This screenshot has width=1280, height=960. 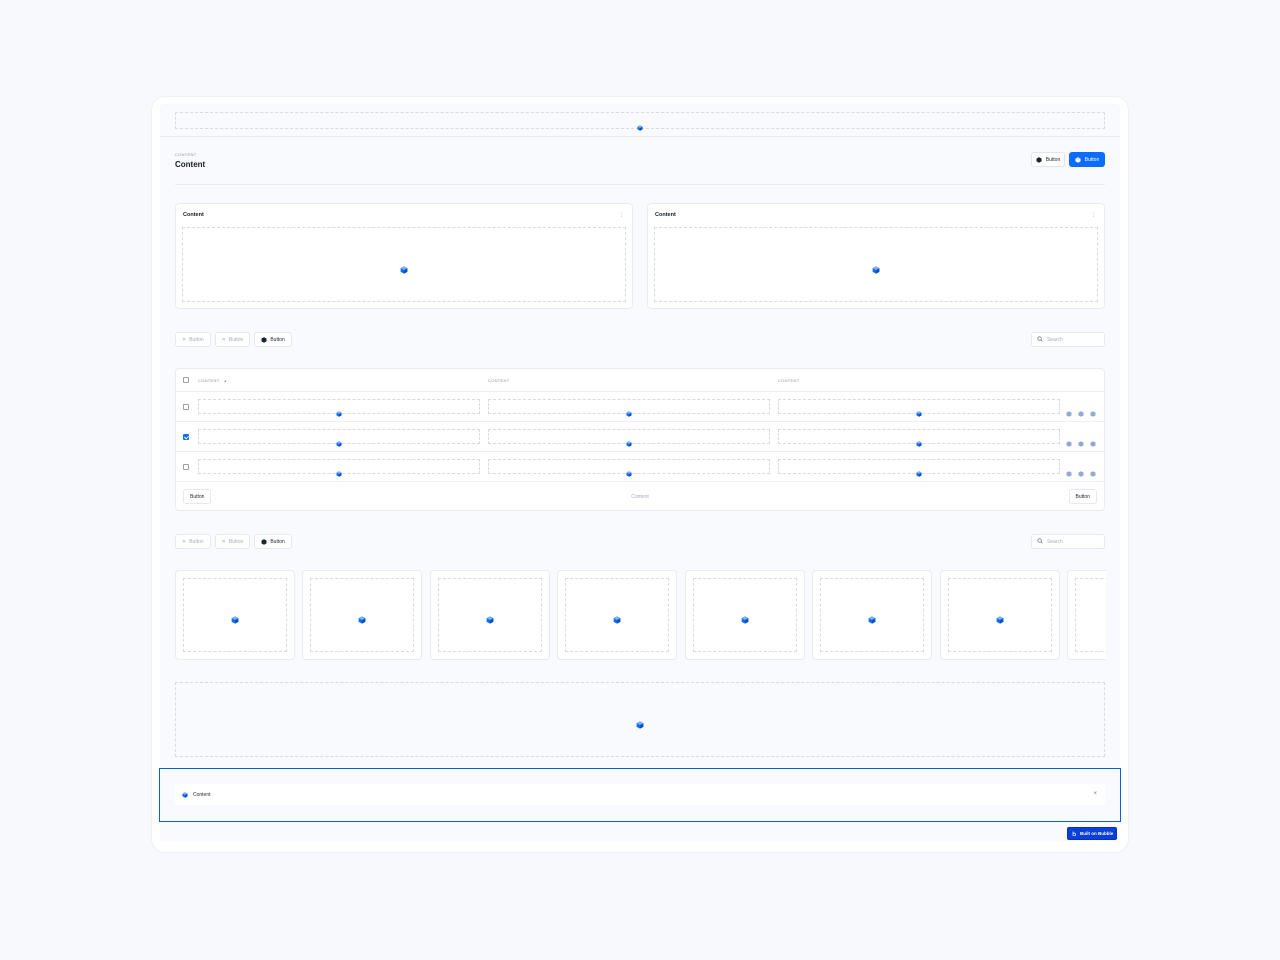 What do you see at coordinates (1074, 834) in the screenshot?
I see `bubble-logo-icon` at bounding box center [1074, 834].